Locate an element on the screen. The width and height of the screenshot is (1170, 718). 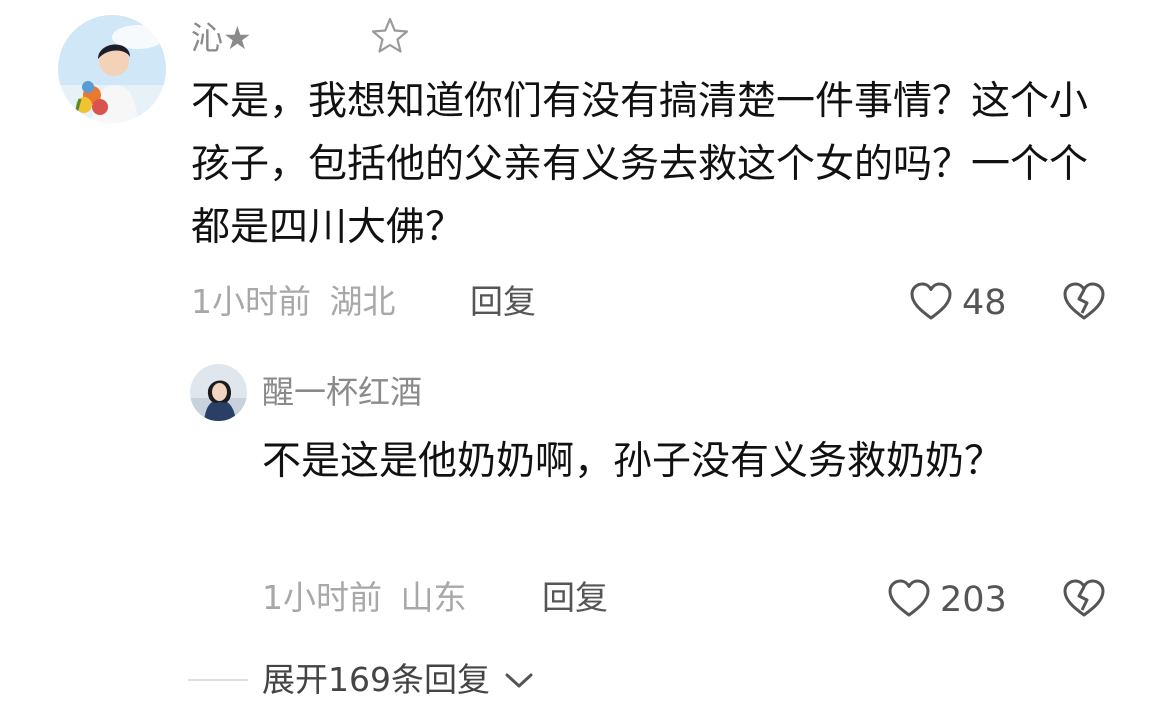
expand-replies-button: 展开169条回复 is located at coordinates (361, 680).